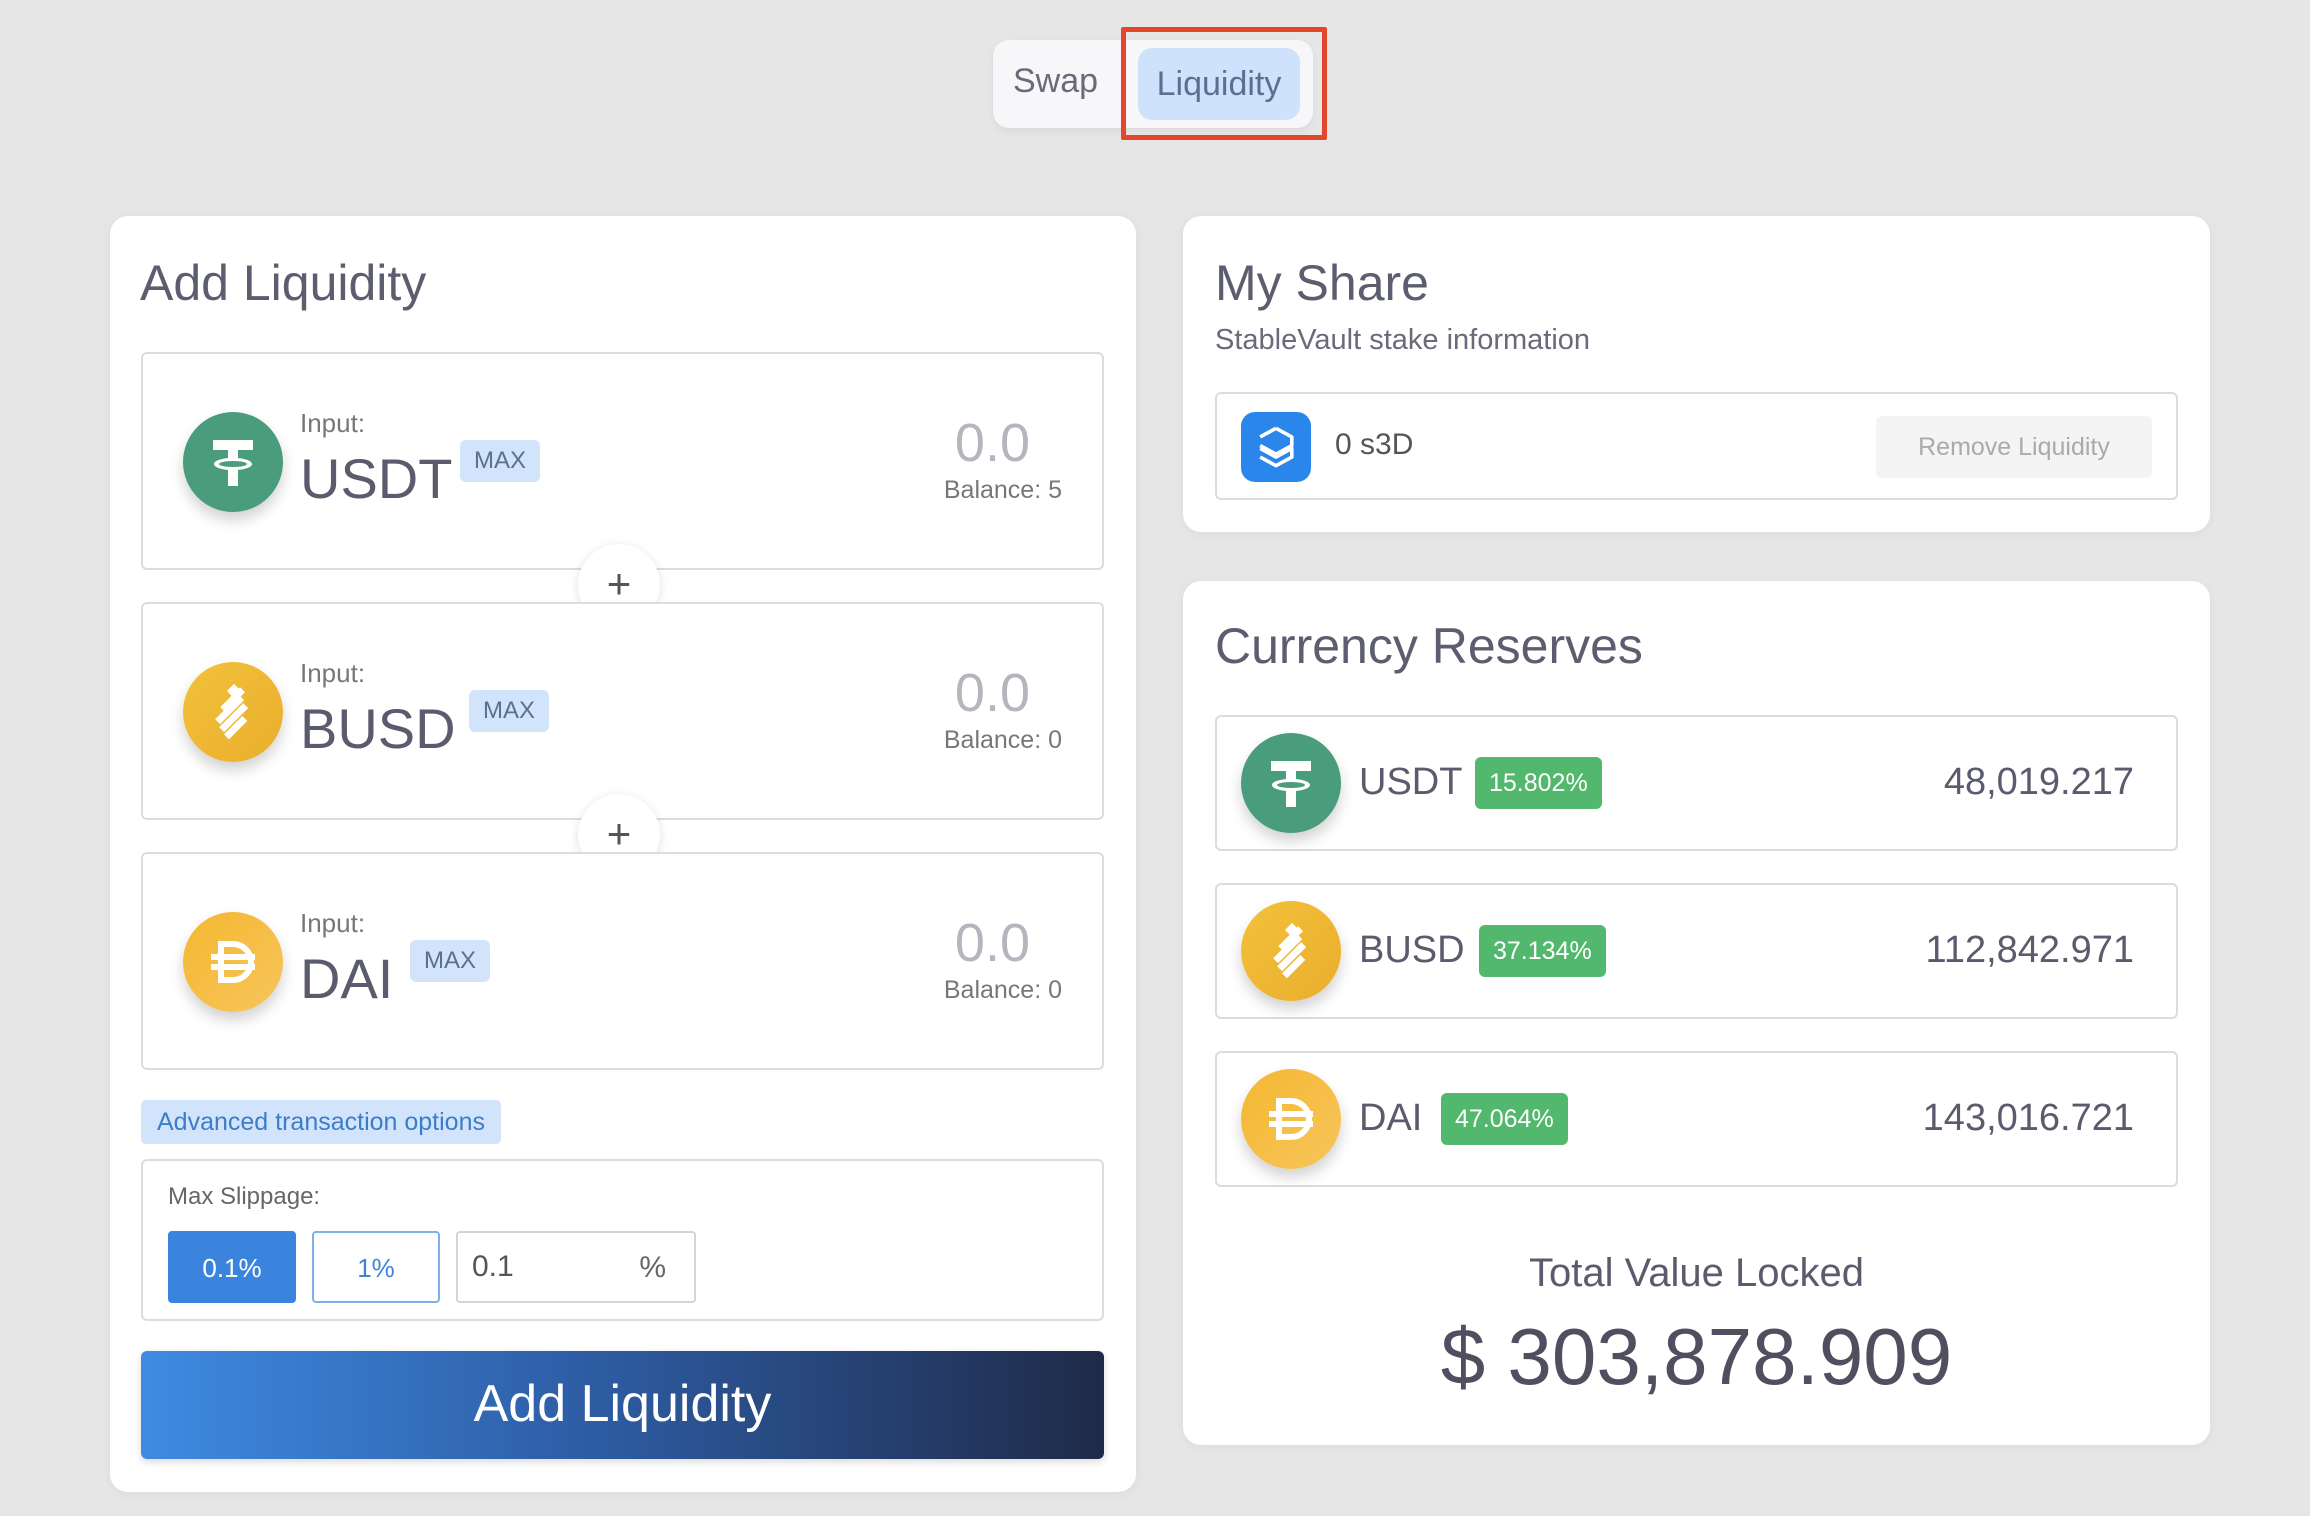  What do you see at coordinates (1322, 283) in the screenshot?
I see `my-share-title: My Share` at bounding box center [1322, 283].